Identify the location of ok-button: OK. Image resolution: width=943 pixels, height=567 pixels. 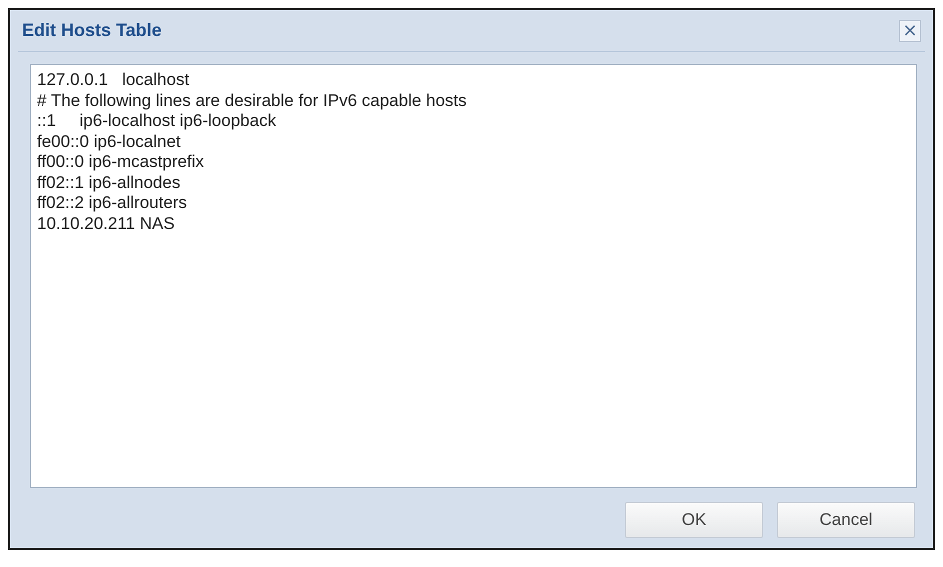
(694, 520).